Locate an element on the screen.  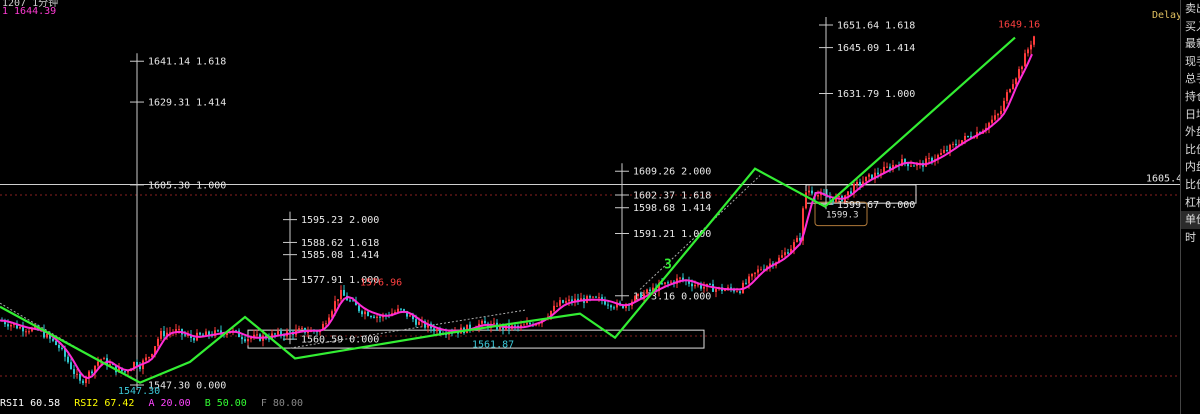
side-panel-item: 持仓 is located at coordinates (1192, 96).